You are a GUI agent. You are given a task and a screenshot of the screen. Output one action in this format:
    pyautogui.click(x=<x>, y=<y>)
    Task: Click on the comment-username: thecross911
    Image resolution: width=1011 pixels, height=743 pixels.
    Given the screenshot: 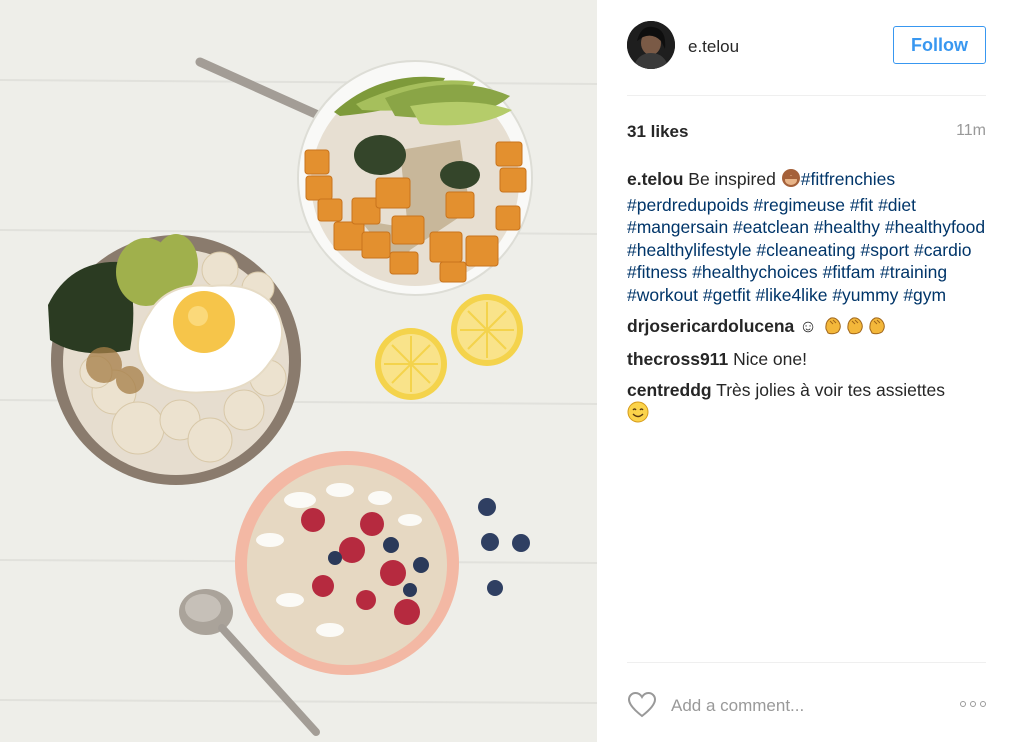 What is the action you would take?
    pyautogui.click(x=677, y=359)
    